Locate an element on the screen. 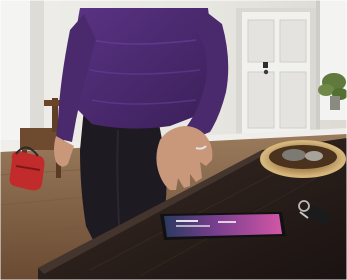 The width and height of the screenshot is (347, 280). smartphone-on-table-icon is located at coordinates (223, 226).